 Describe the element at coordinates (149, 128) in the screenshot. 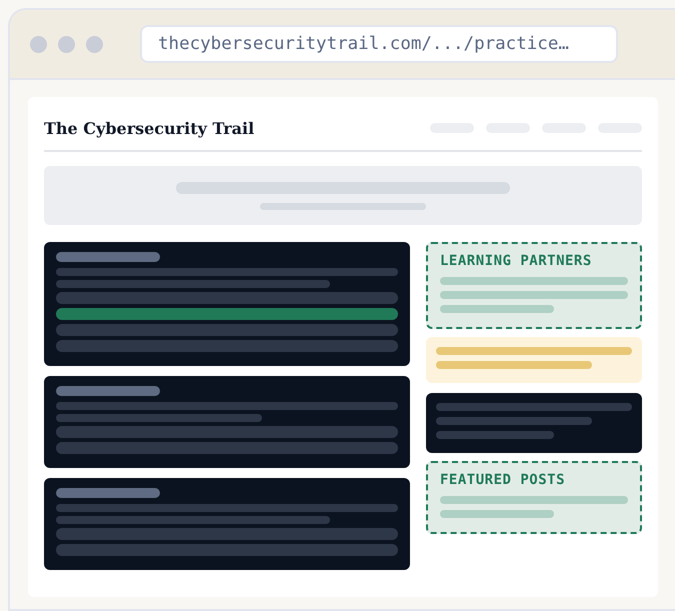

I see `site-title: The Cybersecurity Trail` at that location.